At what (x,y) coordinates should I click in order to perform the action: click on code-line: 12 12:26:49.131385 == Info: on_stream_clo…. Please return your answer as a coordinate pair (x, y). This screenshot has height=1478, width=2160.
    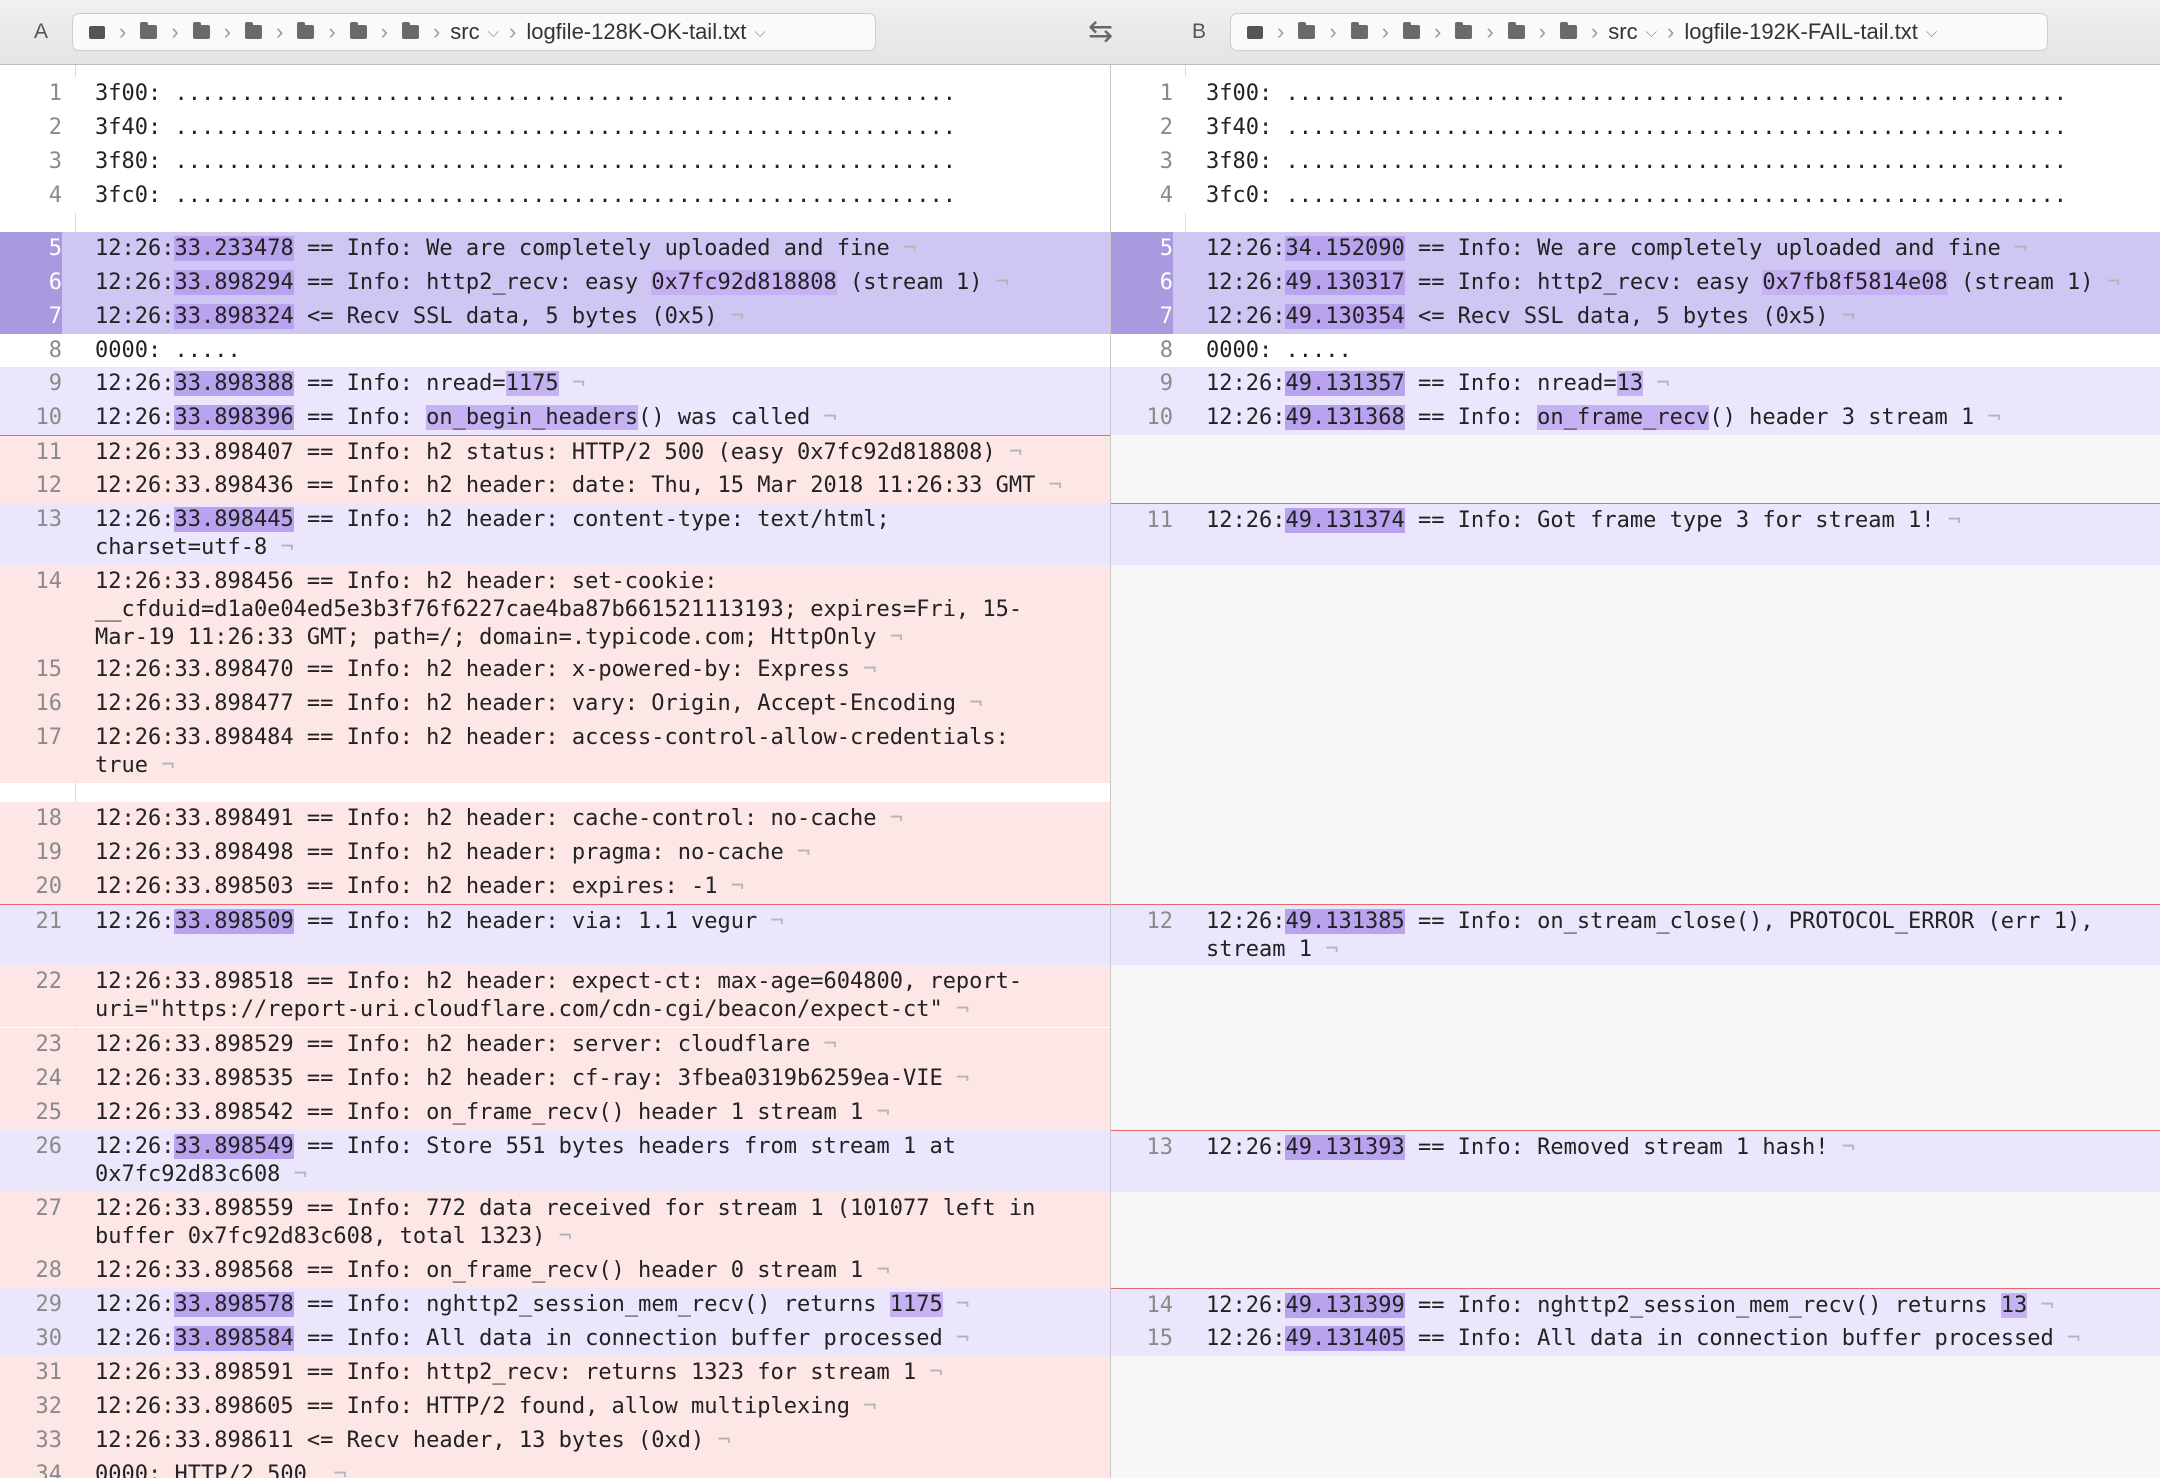
    Looking at the image, I should click on (1635, 935).